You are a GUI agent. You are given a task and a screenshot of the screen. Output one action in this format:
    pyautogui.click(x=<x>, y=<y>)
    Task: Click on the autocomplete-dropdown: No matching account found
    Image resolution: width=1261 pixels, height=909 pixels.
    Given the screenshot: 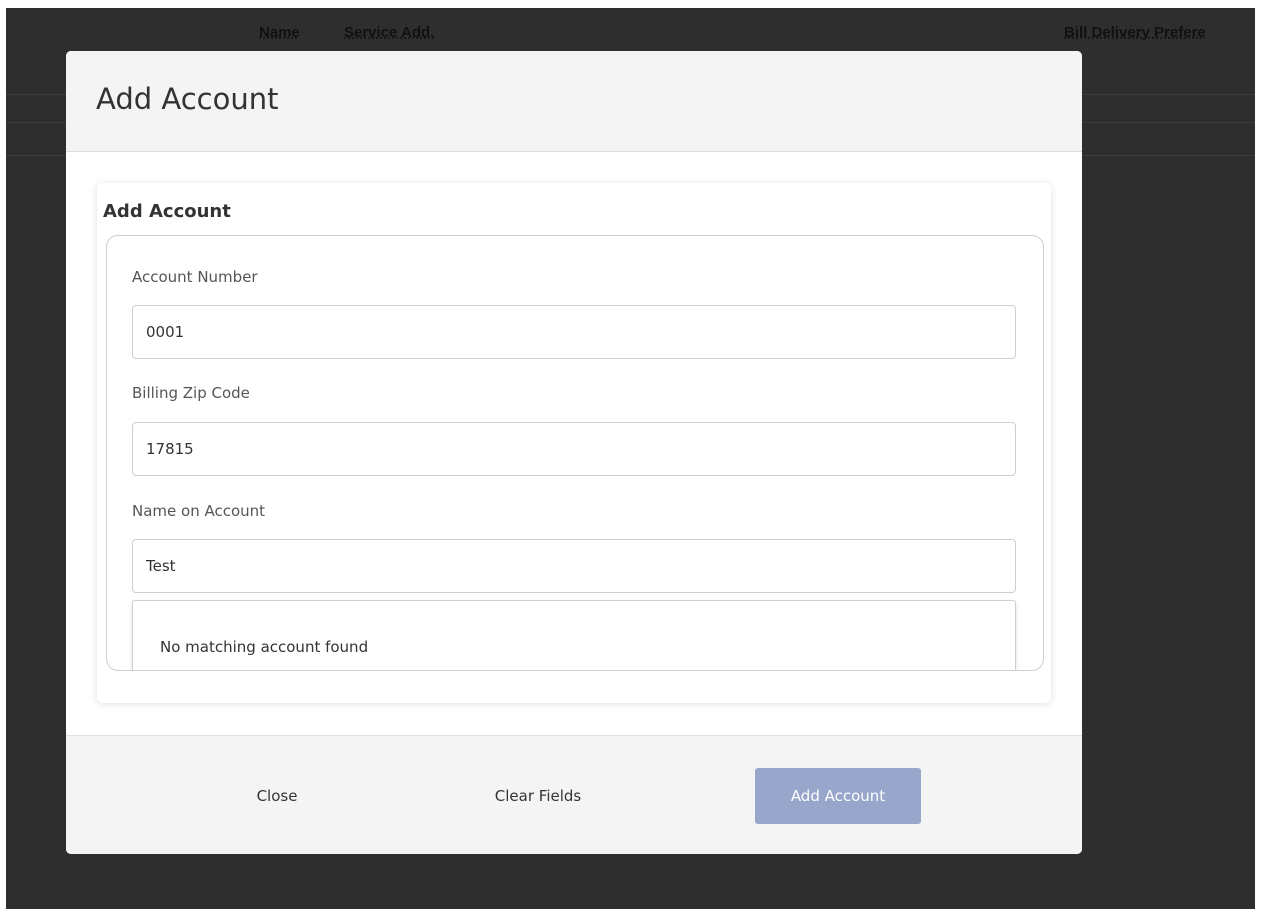 What is the action you would take?
    pyautogui.click(x=574, y=635)
    